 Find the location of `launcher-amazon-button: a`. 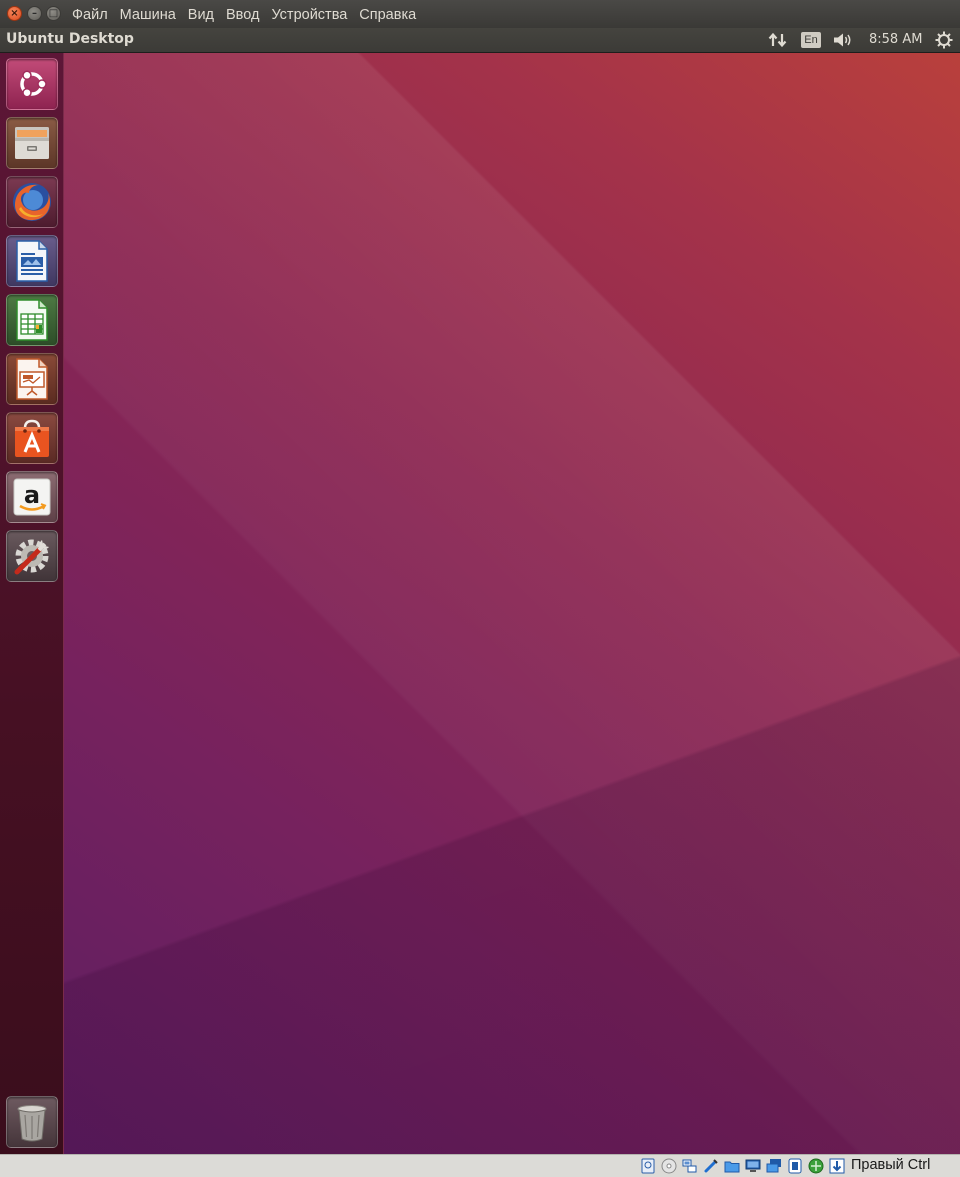

launcher-amazon-button: a is located at coordinates (32, 497).